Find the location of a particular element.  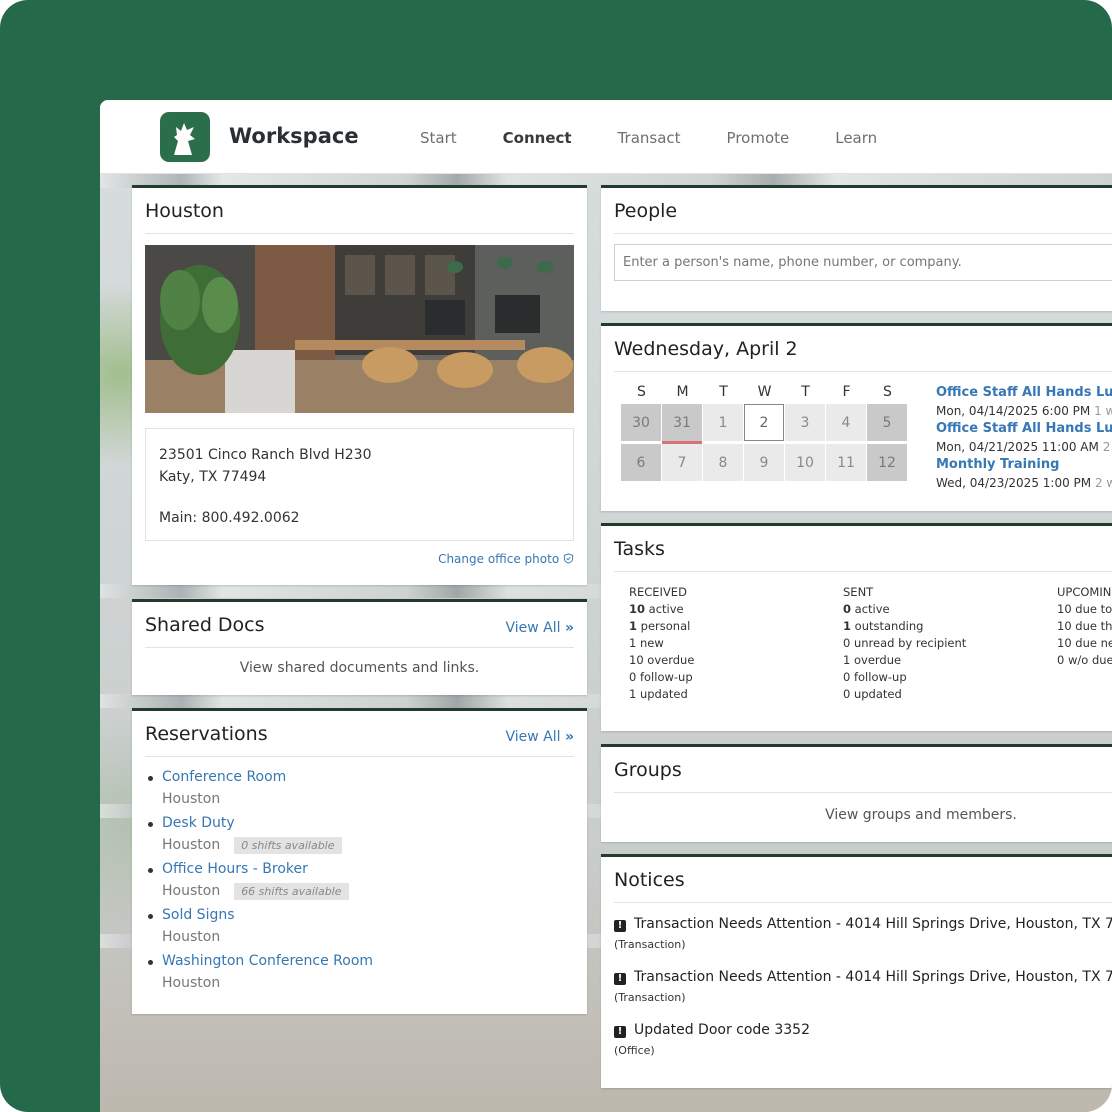

groups-title: Groups is located at coordinates (648, 770).